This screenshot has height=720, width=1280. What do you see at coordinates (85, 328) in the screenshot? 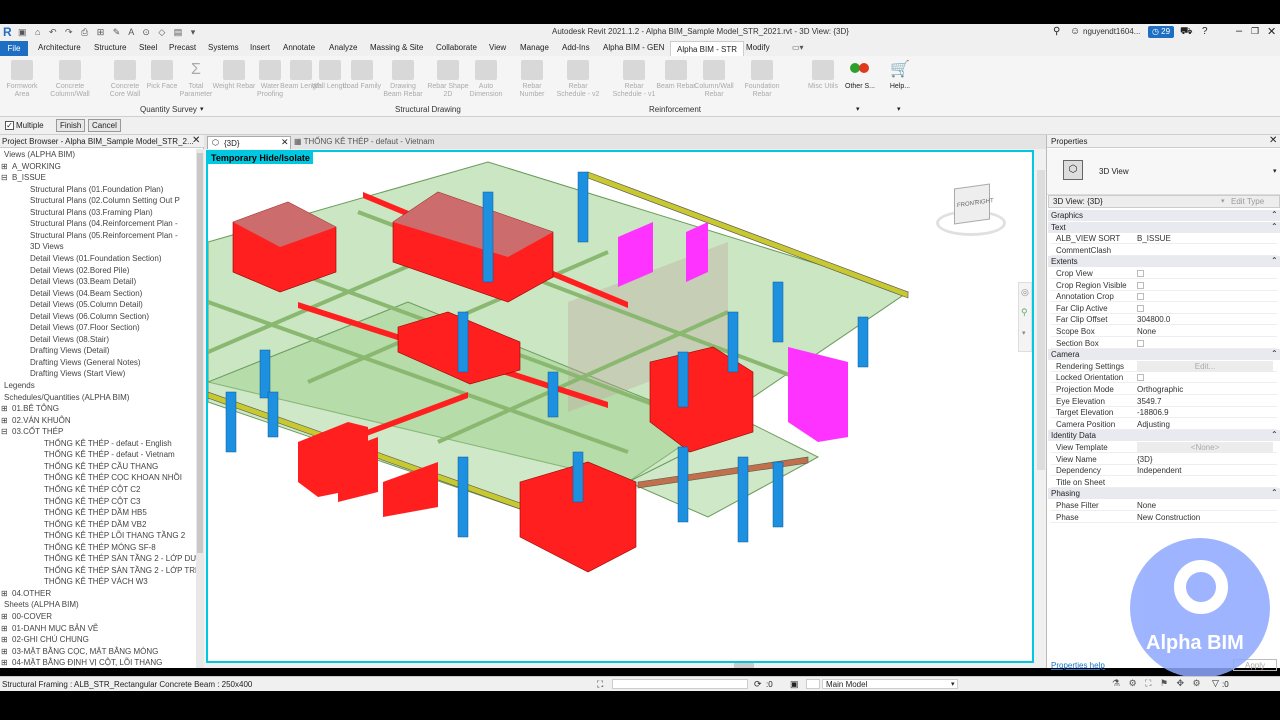
I see `browser-item: Detail Views (07.Floor Section)` at bounding box center [85, 328].